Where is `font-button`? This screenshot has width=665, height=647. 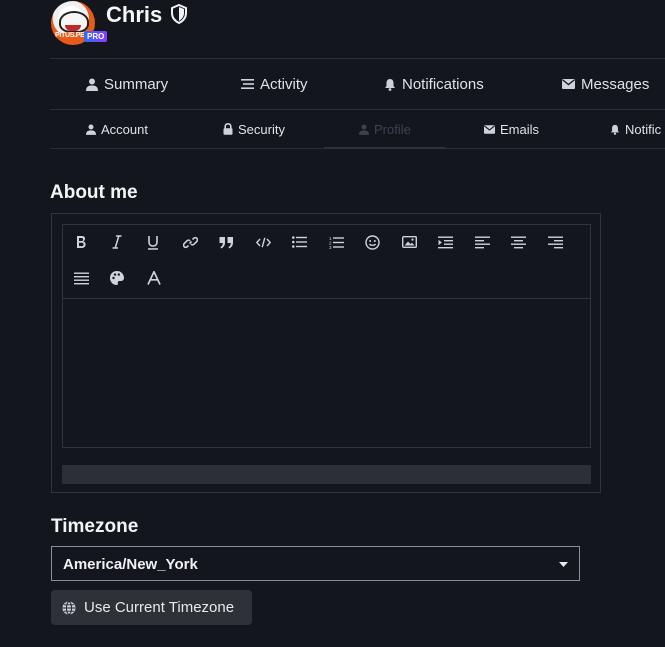
font-button is located at coordinates (154, 278).